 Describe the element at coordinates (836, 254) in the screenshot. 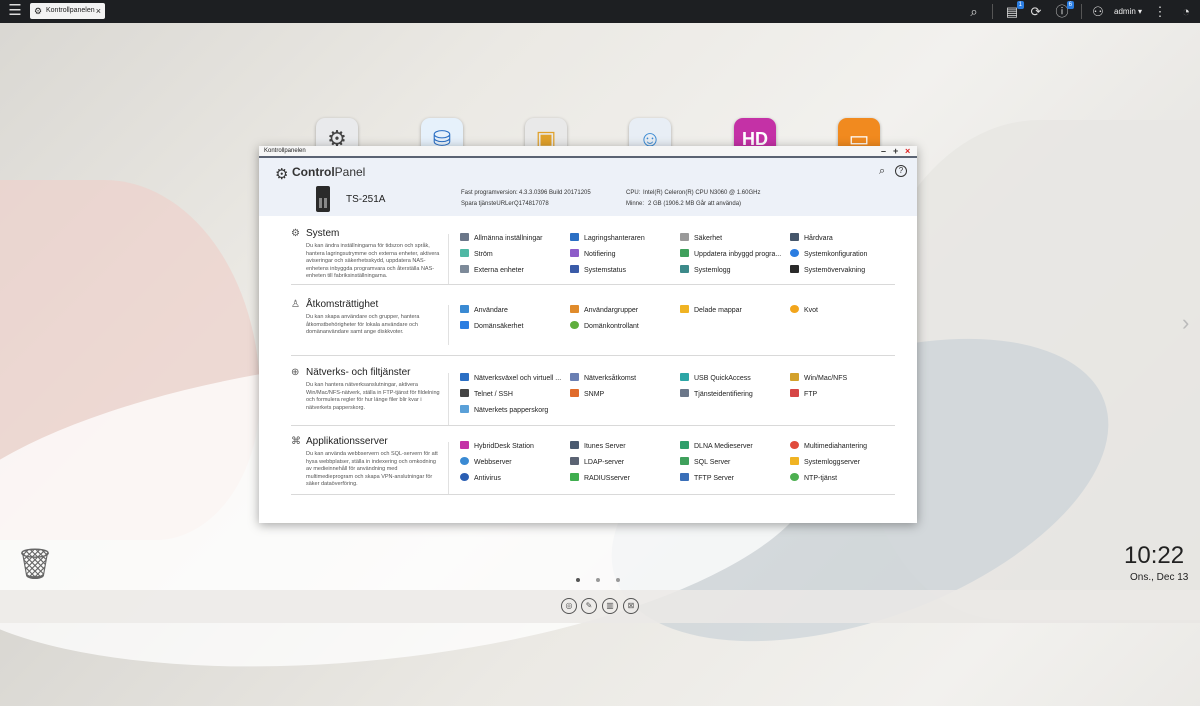

I see `item-label: Systemkonfiguration` at that location.